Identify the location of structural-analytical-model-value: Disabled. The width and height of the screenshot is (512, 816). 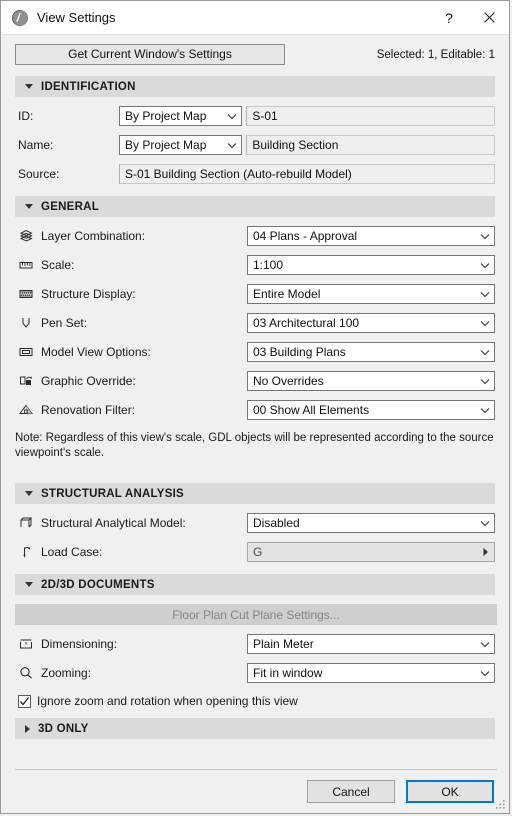
(276, 523).